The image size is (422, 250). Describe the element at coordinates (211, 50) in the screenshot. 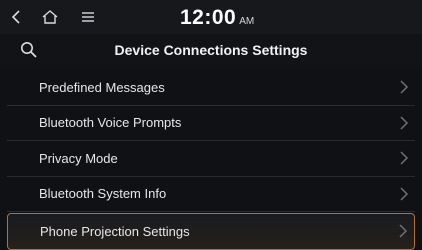

I see `page-title: Device Connections Settings` at that location.